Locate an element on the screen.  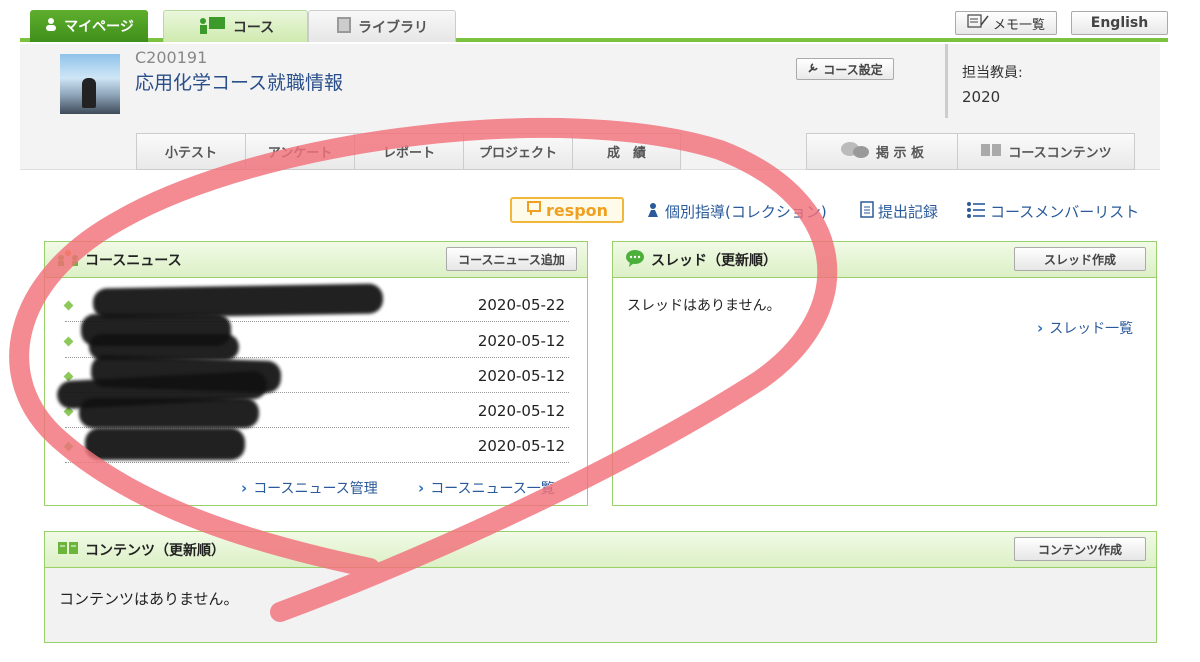
course-settings-button: コース設定 is located at coordinates (845, 69).